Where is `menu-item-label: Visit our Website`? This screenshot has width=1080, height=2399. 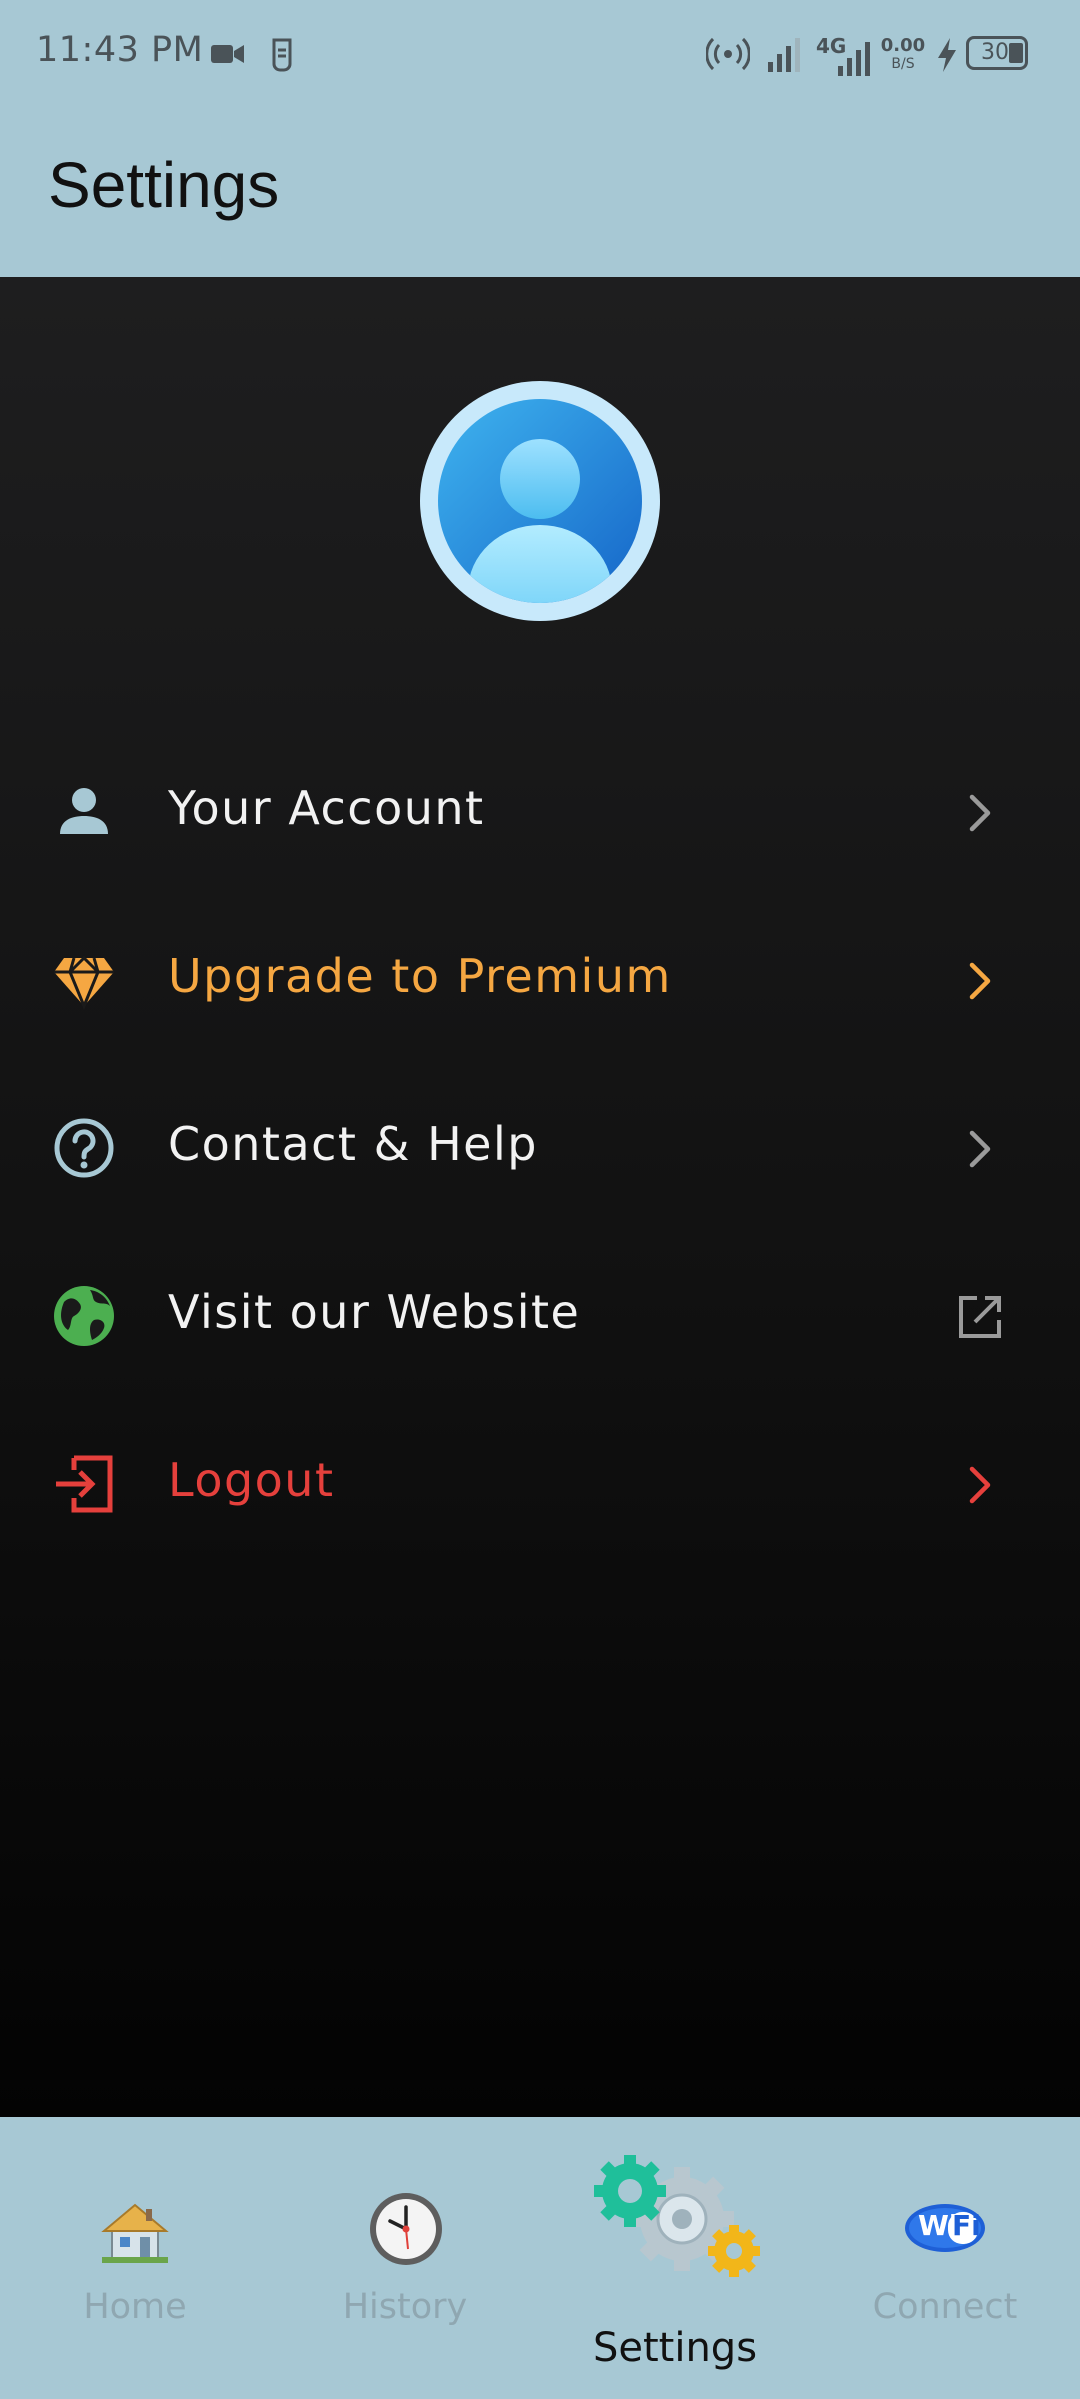 menu-item-label: Visit our Website is located at coordinates (374, 1312).